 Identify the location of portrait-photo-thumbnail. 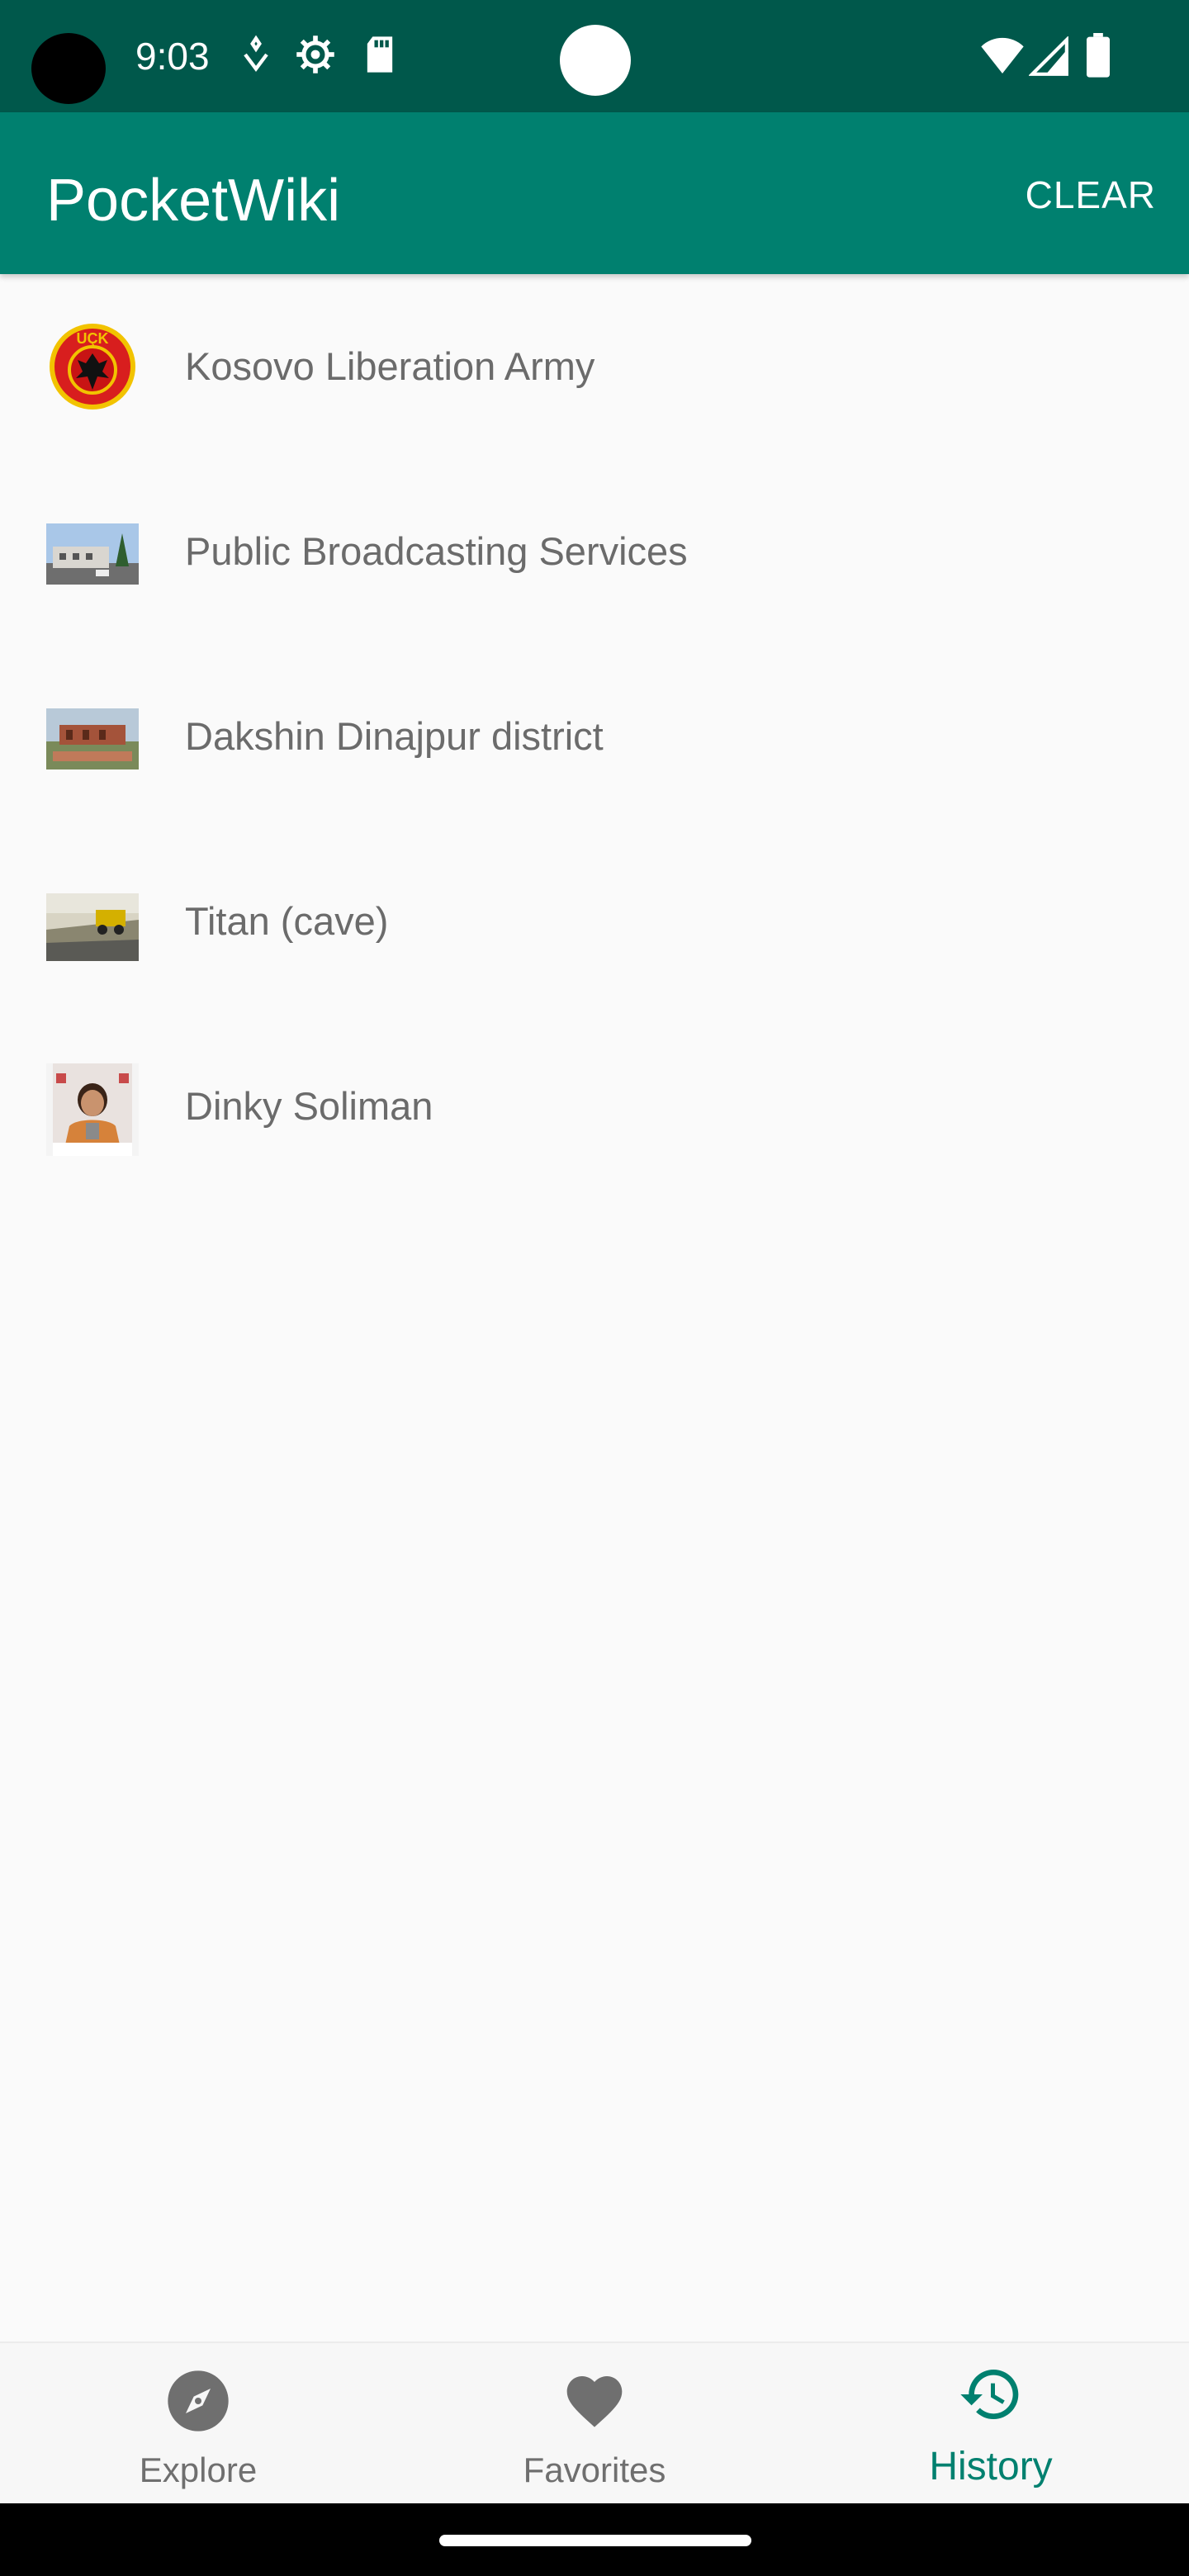
(92, 1109).